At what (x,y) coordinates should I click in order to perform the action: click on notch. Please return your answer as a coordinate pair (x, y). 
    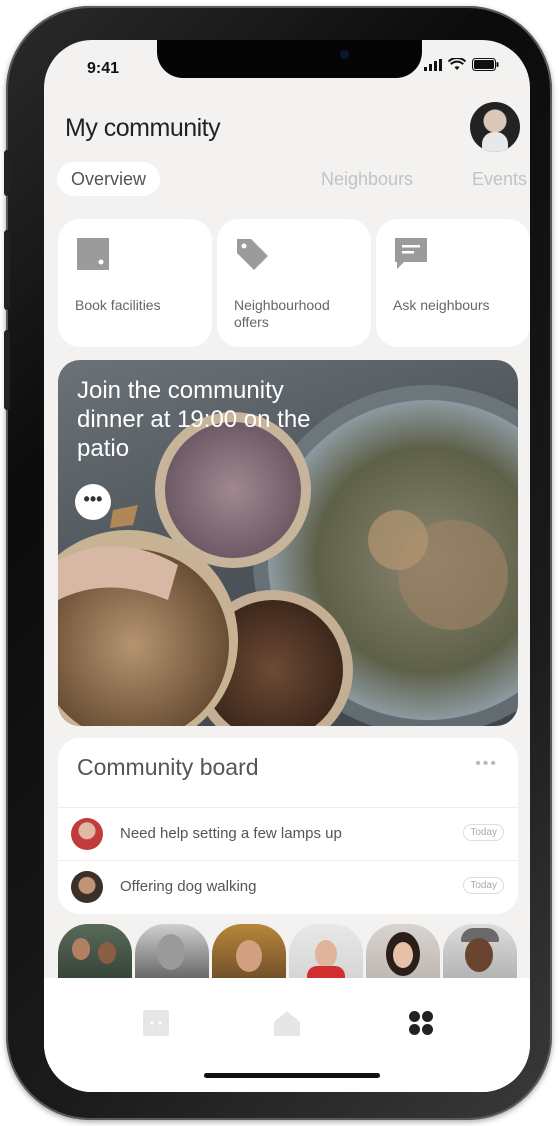
    Looking at the image, I should click on (289, 59).